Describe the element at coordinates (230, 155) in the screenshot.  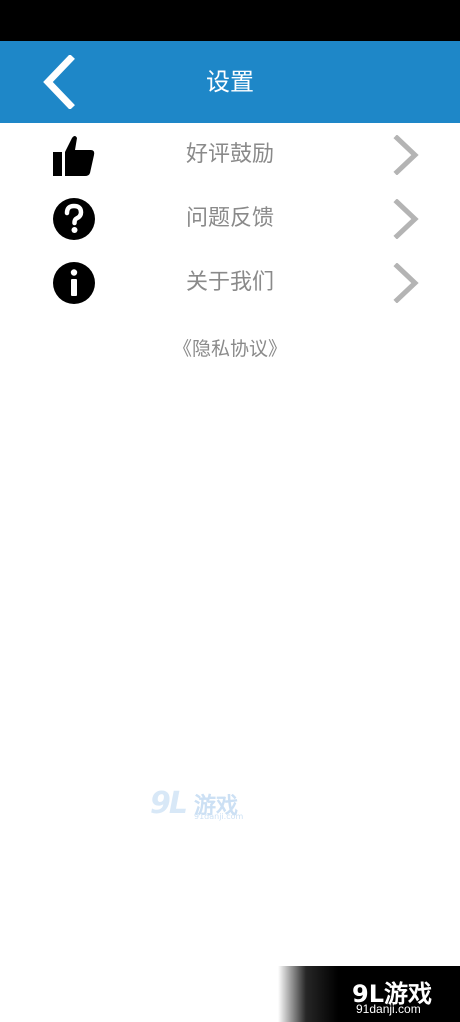
I see `menu-item-rate: 好评鼓励` at that location.